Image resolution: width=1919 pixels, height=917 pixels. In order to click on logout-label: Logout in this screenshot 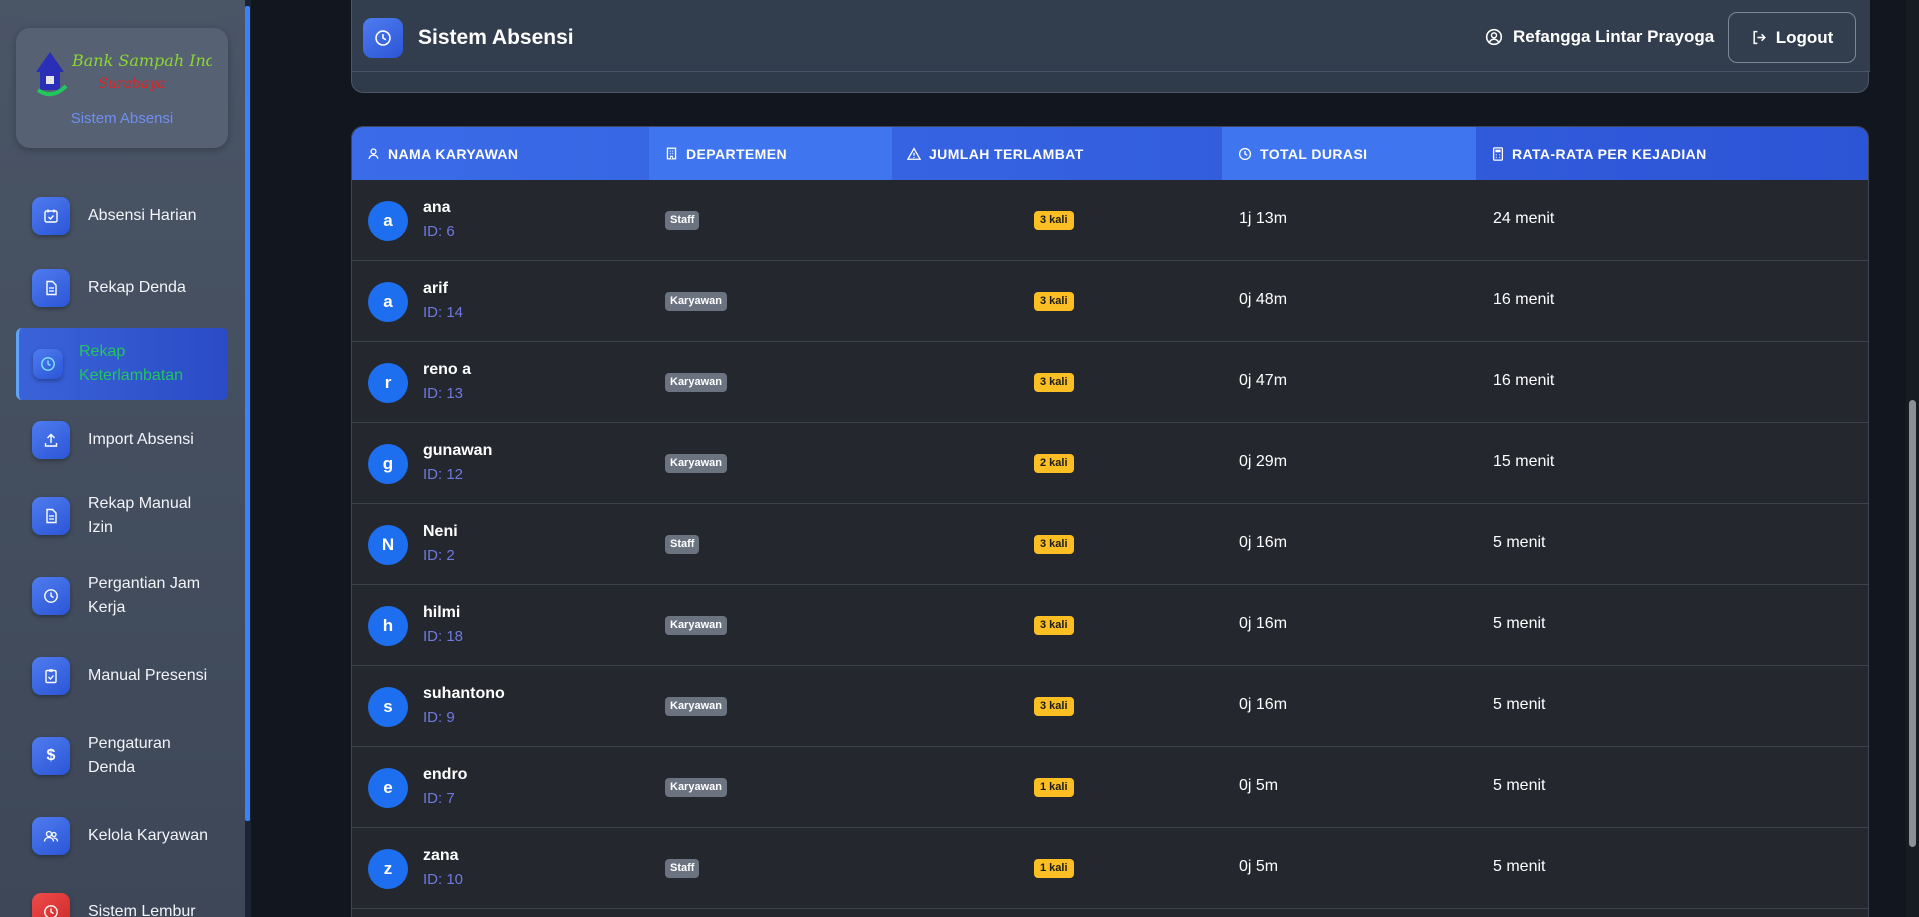, I will do `click(1804, 37)`.